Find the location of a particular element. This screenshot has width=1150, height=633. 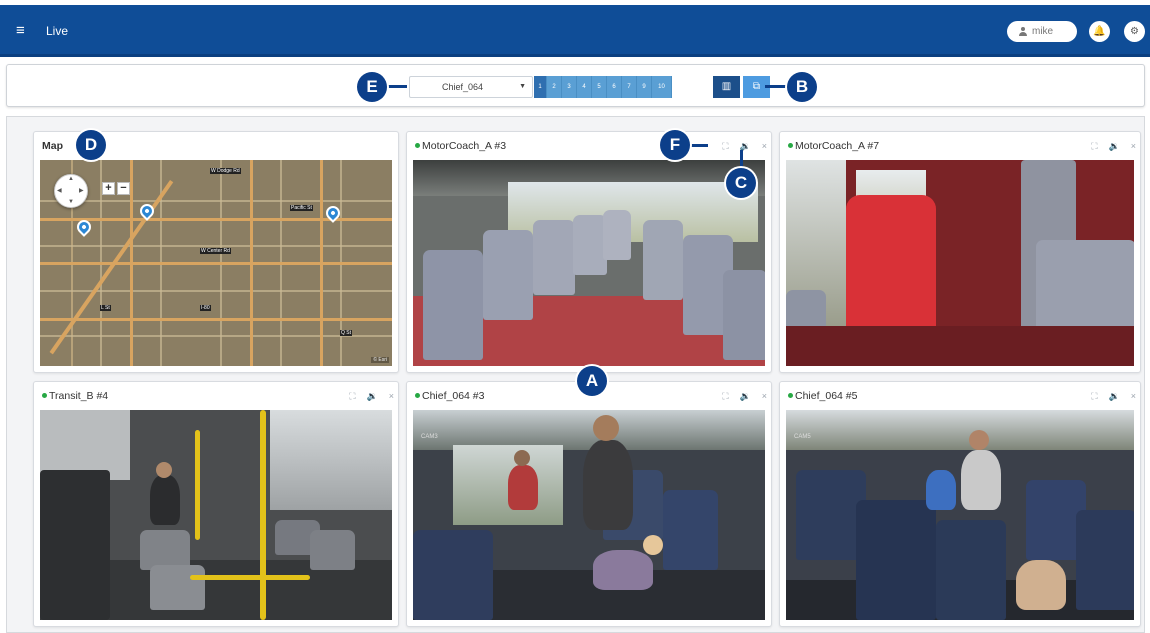

map-pan-control: ▲ ▼ ◀ ▶ is located at coordinates (71, 191).